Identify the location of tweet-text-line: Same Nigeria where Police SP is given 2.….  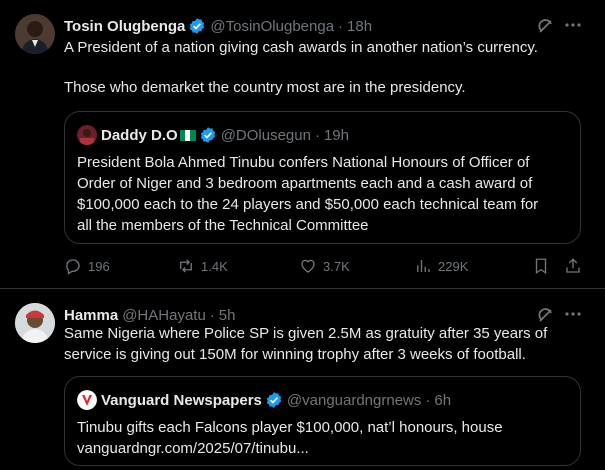
(306, 333).